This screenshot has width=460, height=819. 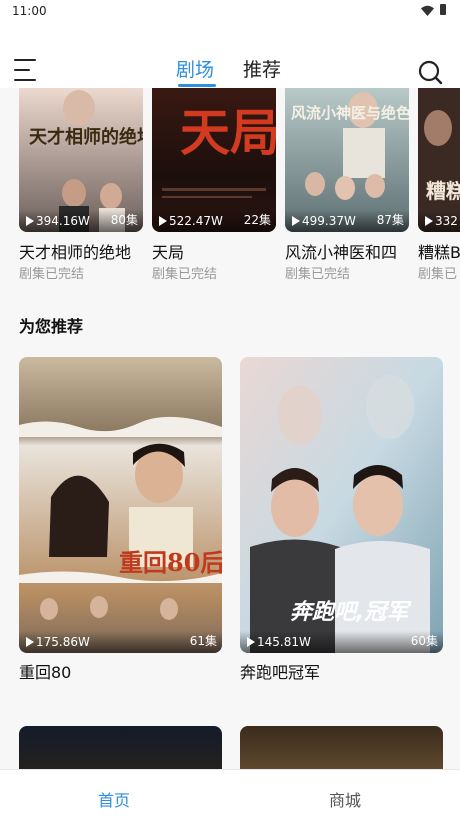 What do you see at coordinates (29, 11) in the screenshot?
I see `status-time: 11:00` at bounding box center [29, 11].